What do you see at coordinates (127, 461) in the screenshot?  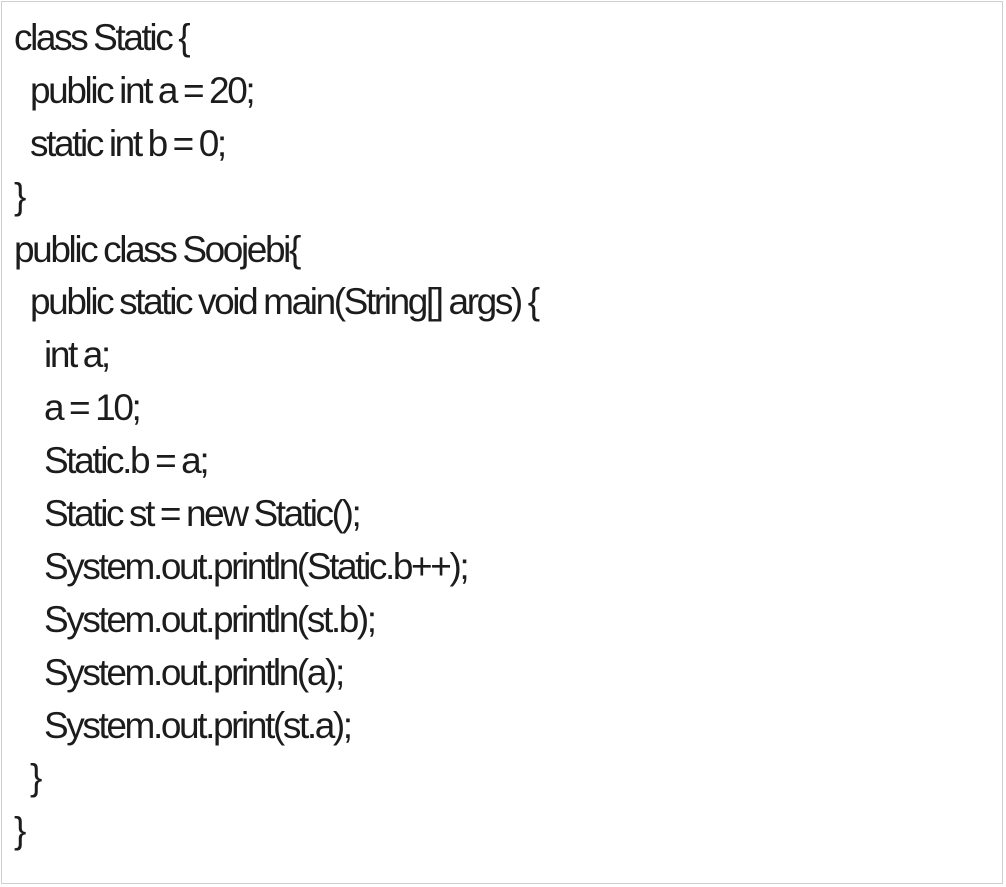 I see `code-line-9: Static.b = a;` at bounding box center [127, 461].